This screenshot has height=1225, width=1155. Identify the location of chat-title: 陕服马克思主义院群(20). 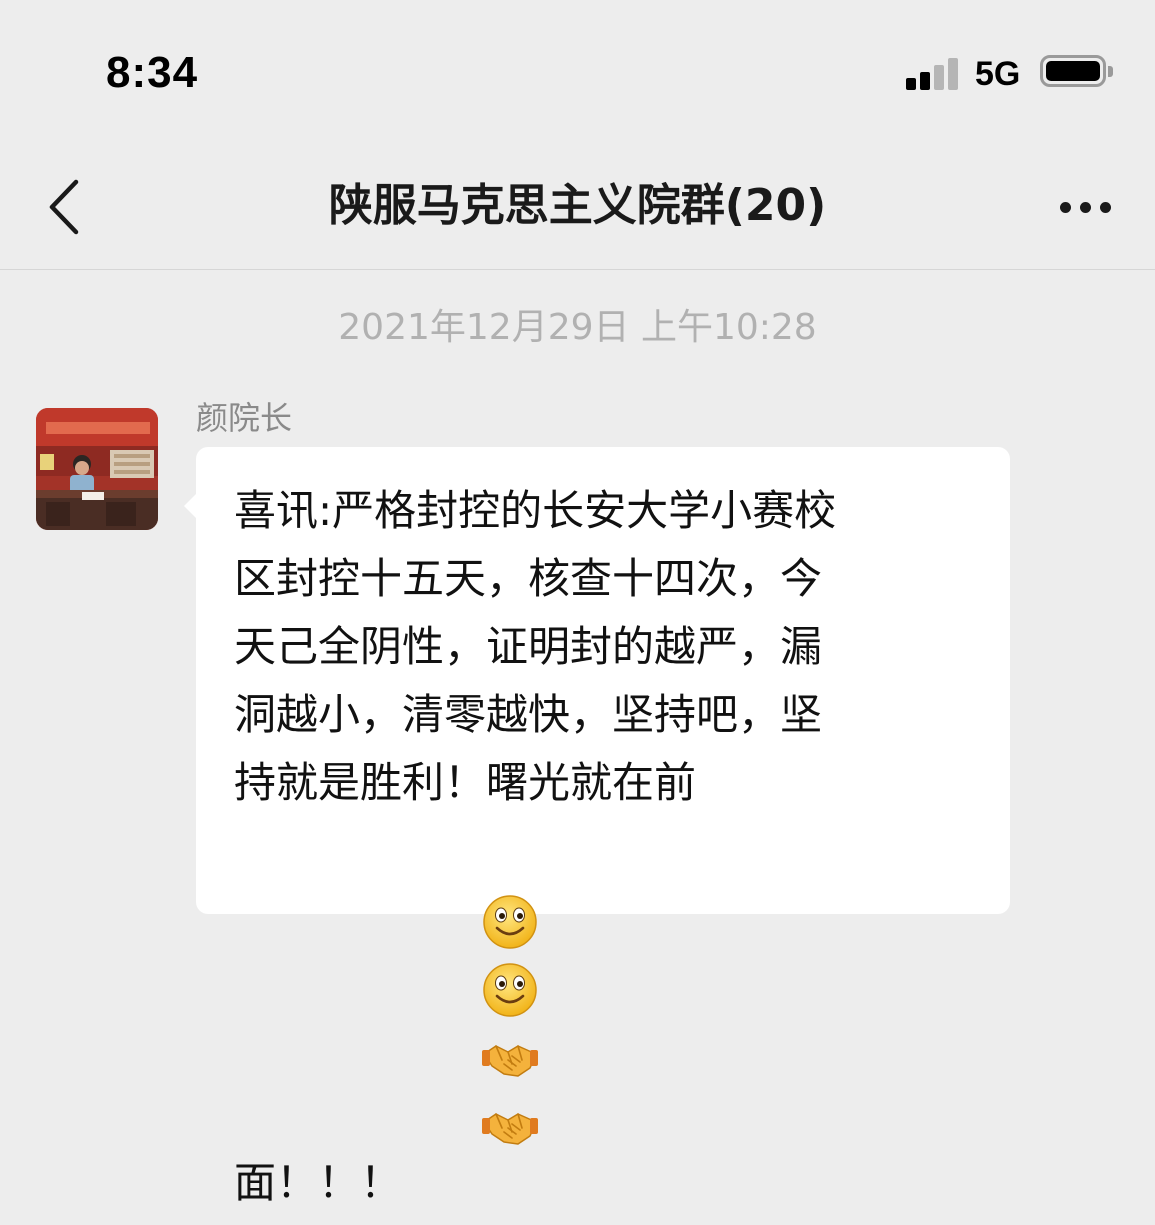
(577, 205).